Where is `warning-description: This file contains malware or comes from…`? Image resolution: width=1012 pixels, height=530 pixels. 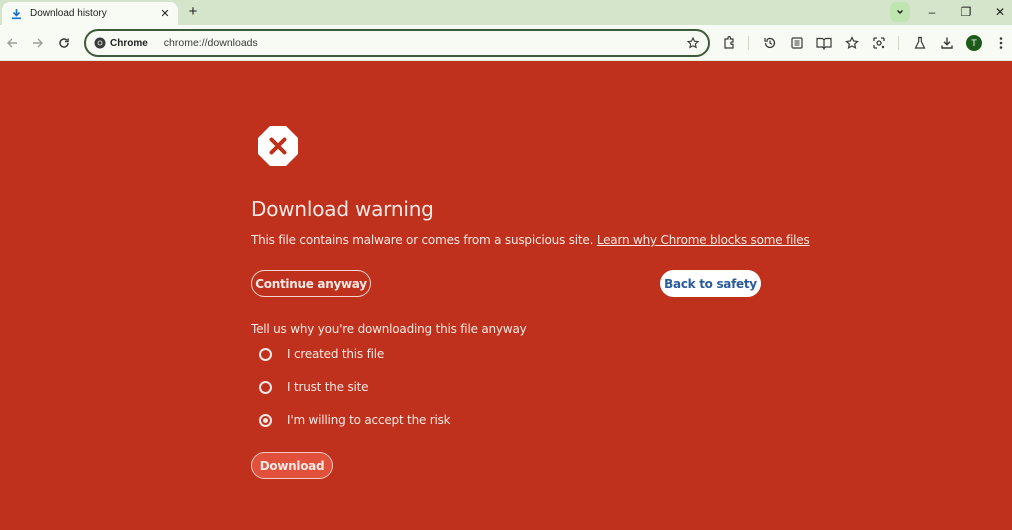 warning-description: This file contains malware or comes from… is located at coordinates (530, 240).